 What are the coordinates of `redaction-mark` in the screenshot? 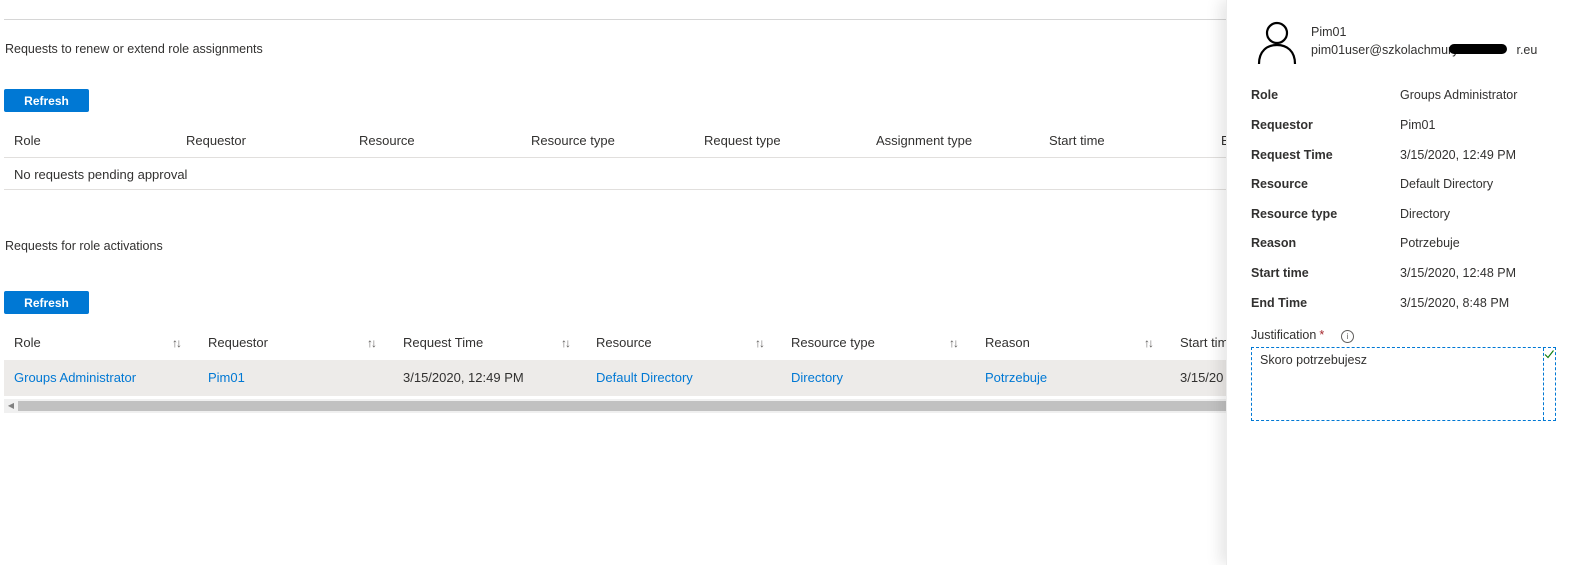 It's located at (1478, 49).